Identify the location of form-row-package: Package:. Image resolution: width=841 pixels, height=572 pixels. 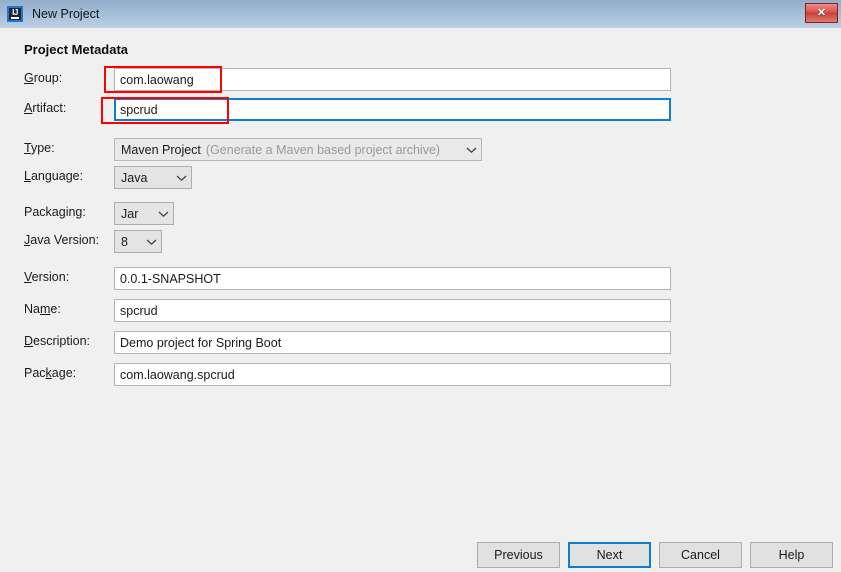
(420, 375).